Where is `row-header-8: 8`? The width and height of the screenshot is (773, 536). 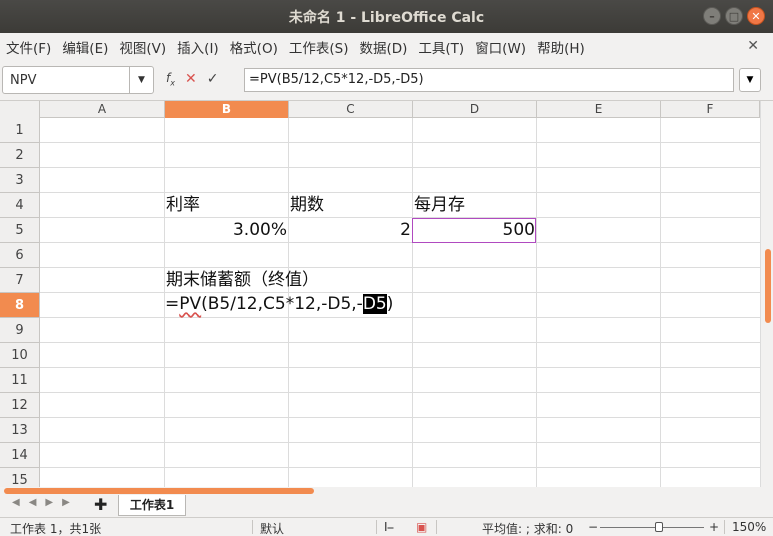
row-header-8: 8 is located at coordinates (20, 305).